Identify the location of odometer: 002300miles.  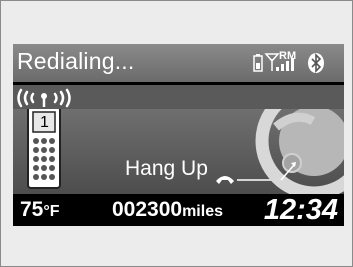
(167, 210).